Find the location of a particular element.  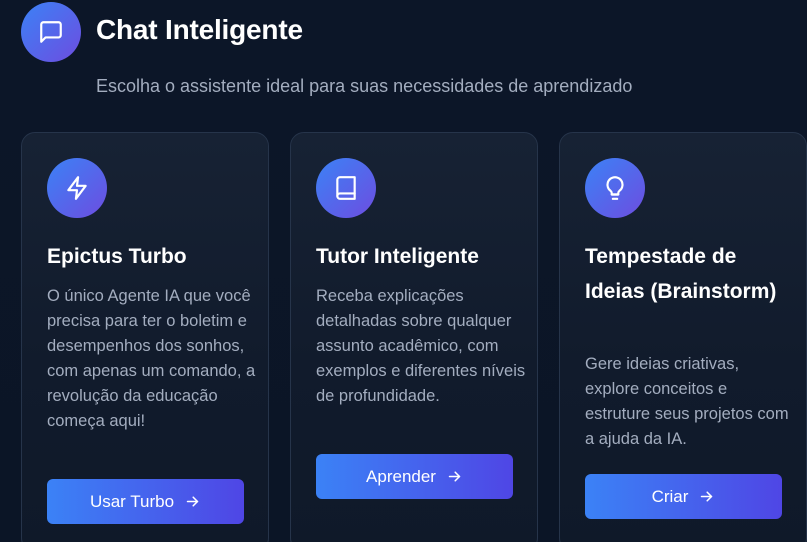

use-turbo-button: Usar Turbo is located at coordinates (145, 501).